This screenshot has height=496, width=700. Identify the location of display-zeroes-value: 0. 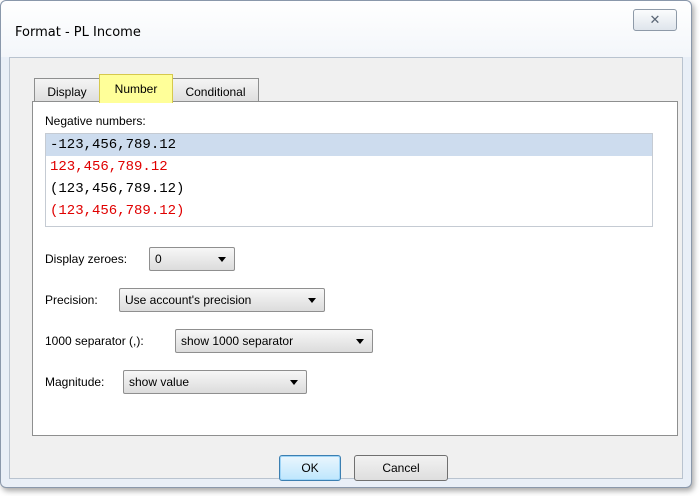
(158, 259).